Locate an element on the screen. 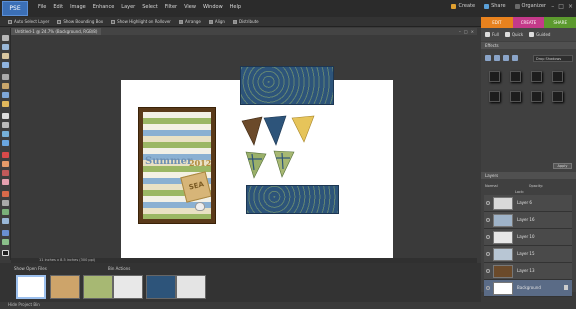 This screenshot has height=309, width=576. document-tab: Untitled-1 @ 24.7% (Background, RGB/8) is located at coordinates (56, 31).